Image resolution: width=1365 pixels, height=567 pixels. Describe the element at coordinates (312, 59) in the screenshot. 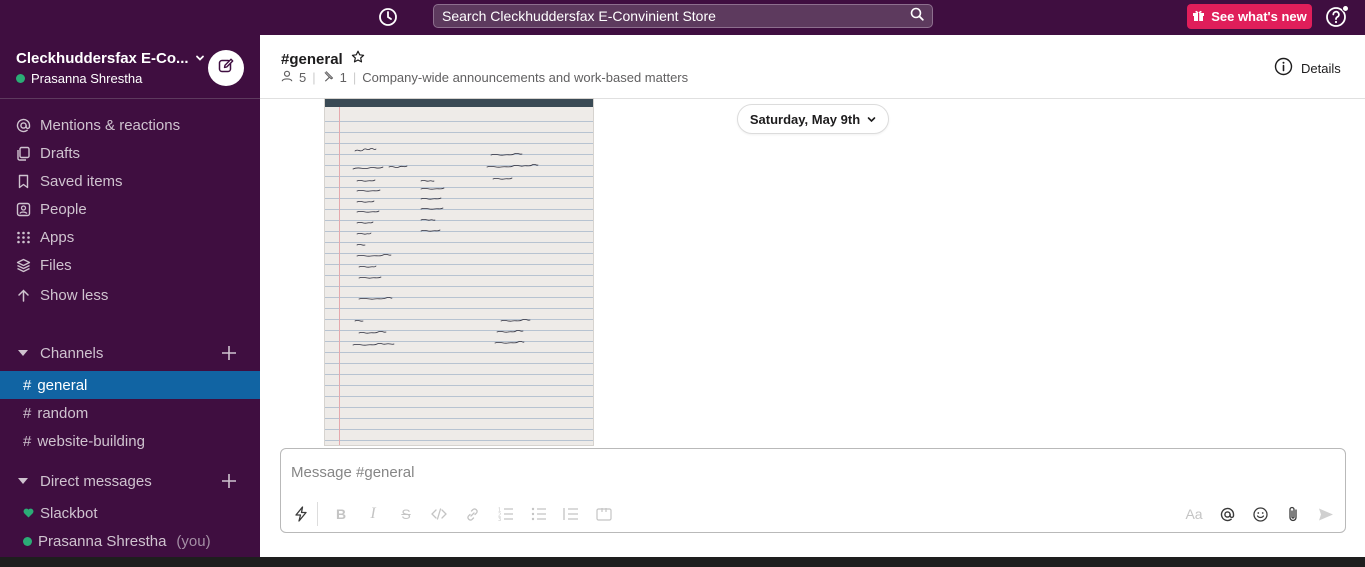

I see `channel-title: #general` at that location.